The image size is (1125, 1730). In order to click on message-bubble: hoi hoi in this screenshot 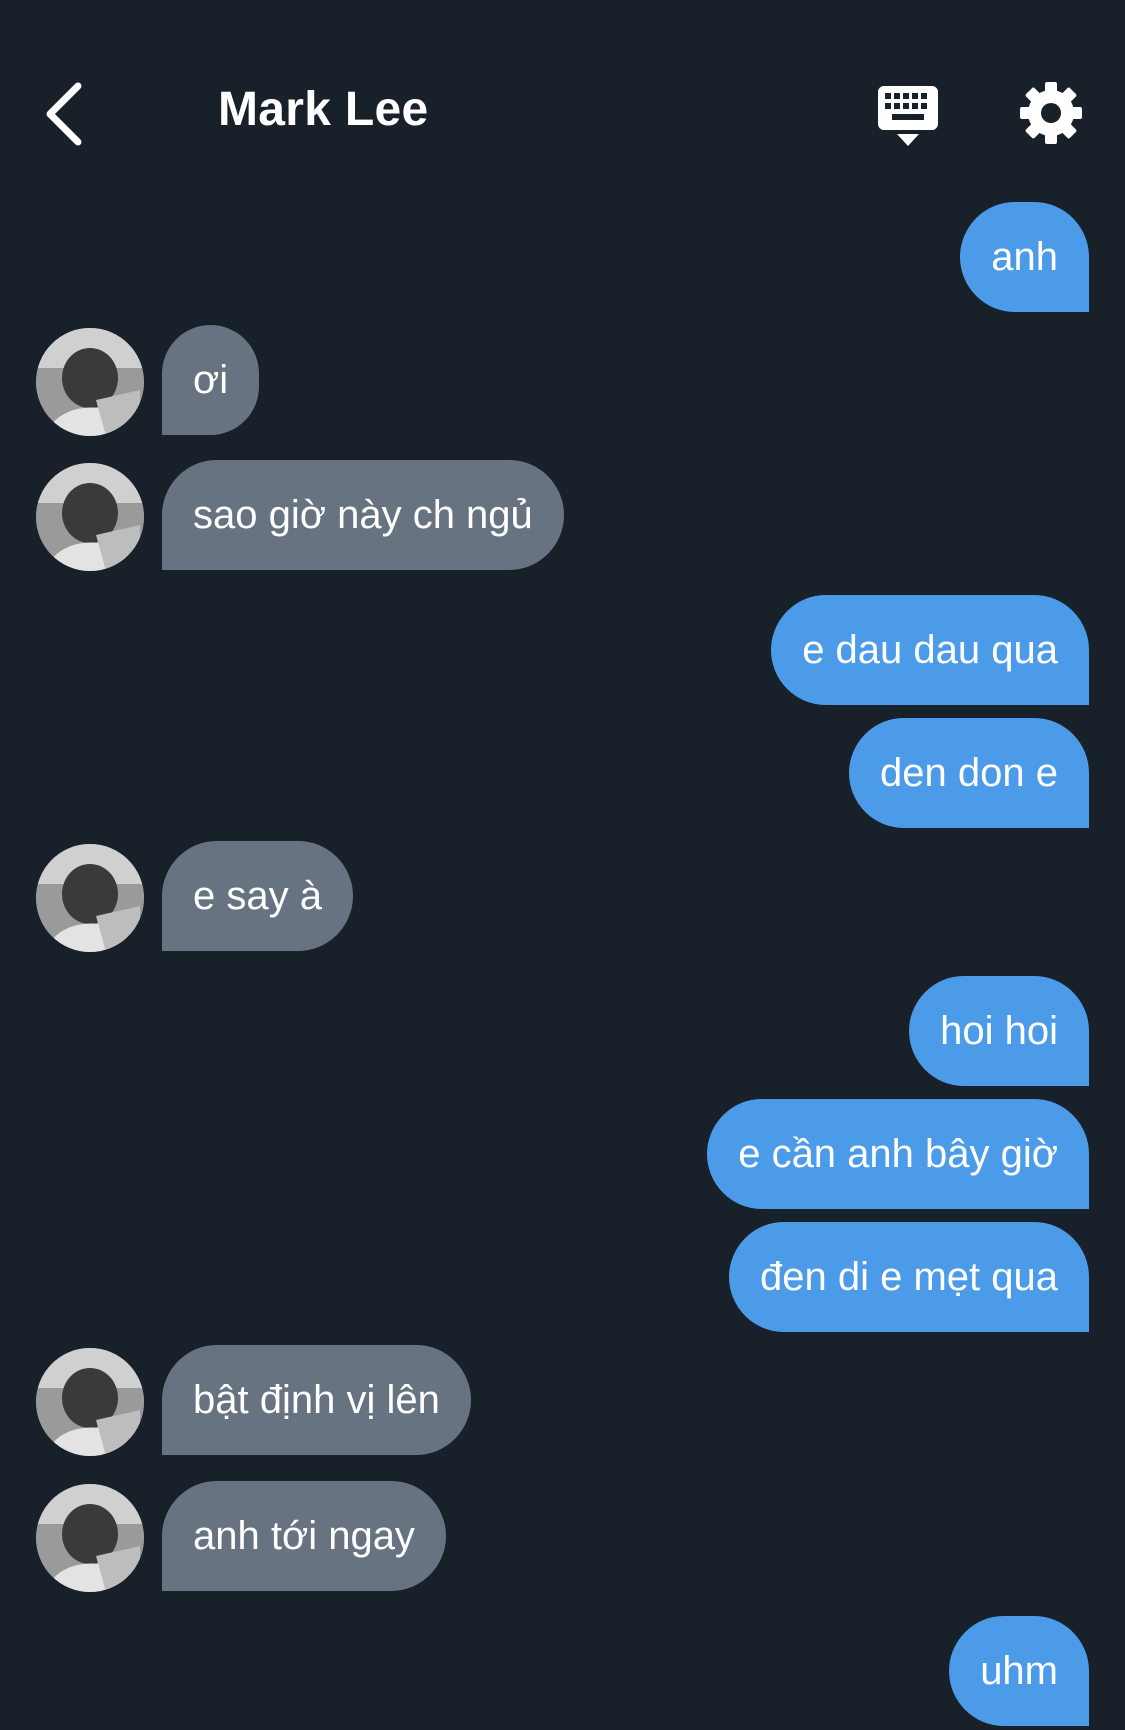, I will do `click(999, 1031)`.